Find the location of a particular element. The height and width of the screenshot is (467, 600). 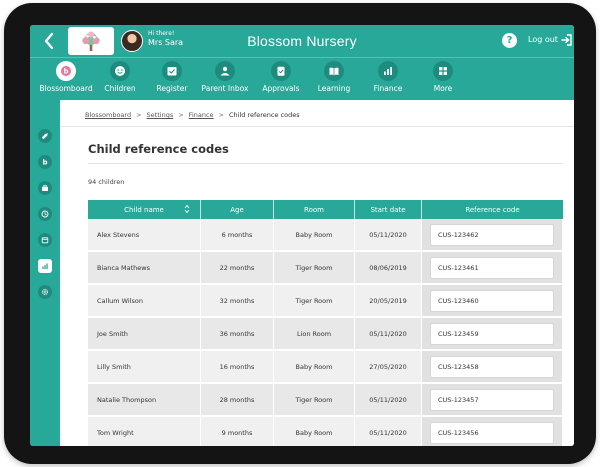

rocket-icon is located at coordinates (45, 136).